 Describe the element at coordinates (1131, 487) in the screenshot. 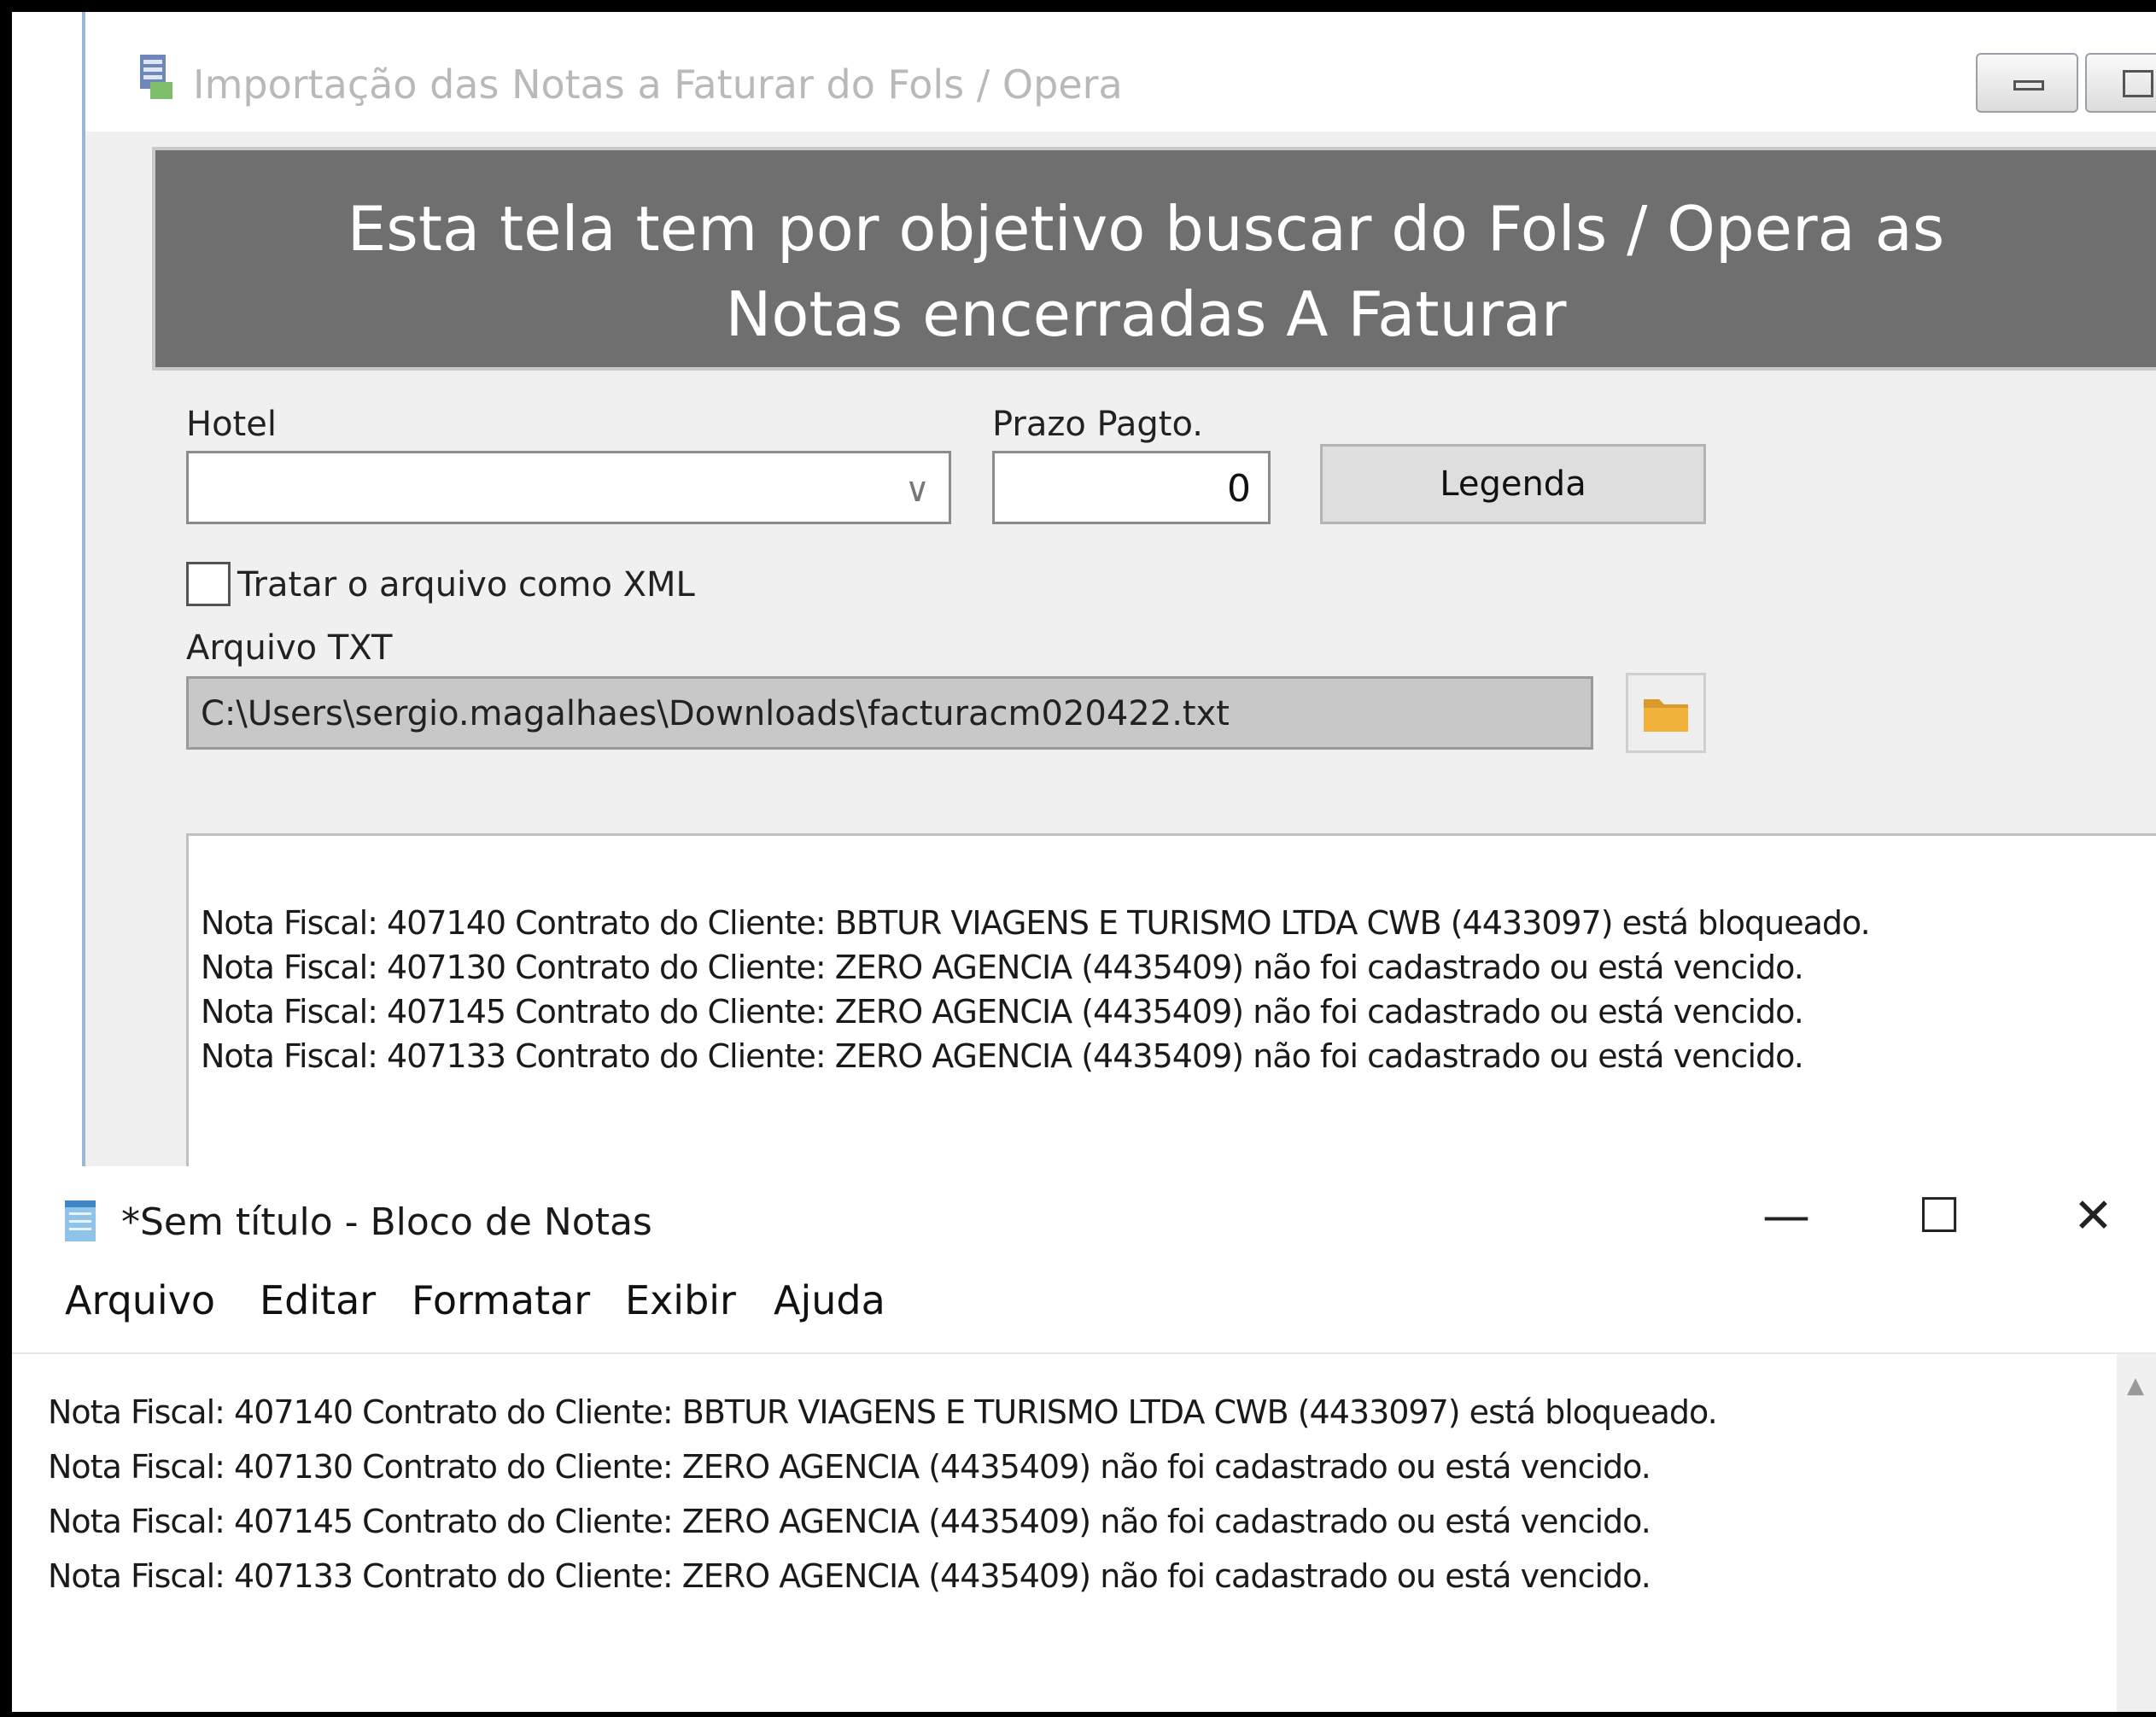

I see `prazo-input: 0` at that location.